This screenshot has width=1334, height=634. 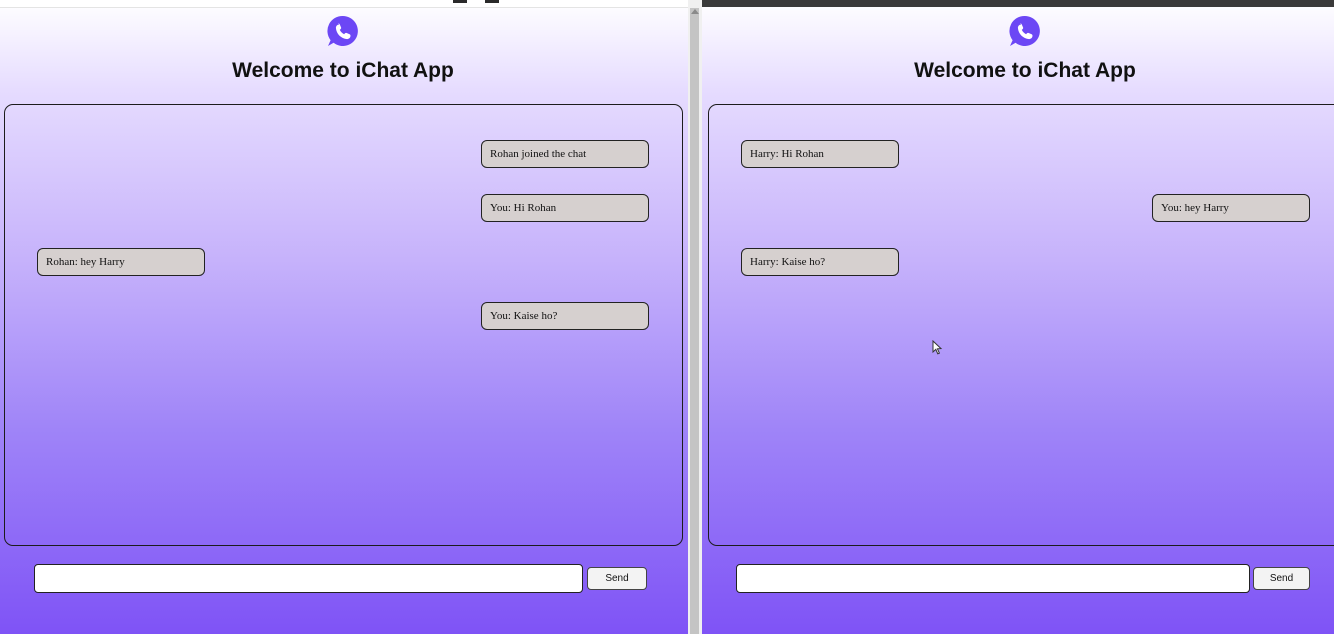 I want to click on message-bubble: Rohan: hey Harry, so click(x=121, y=262).